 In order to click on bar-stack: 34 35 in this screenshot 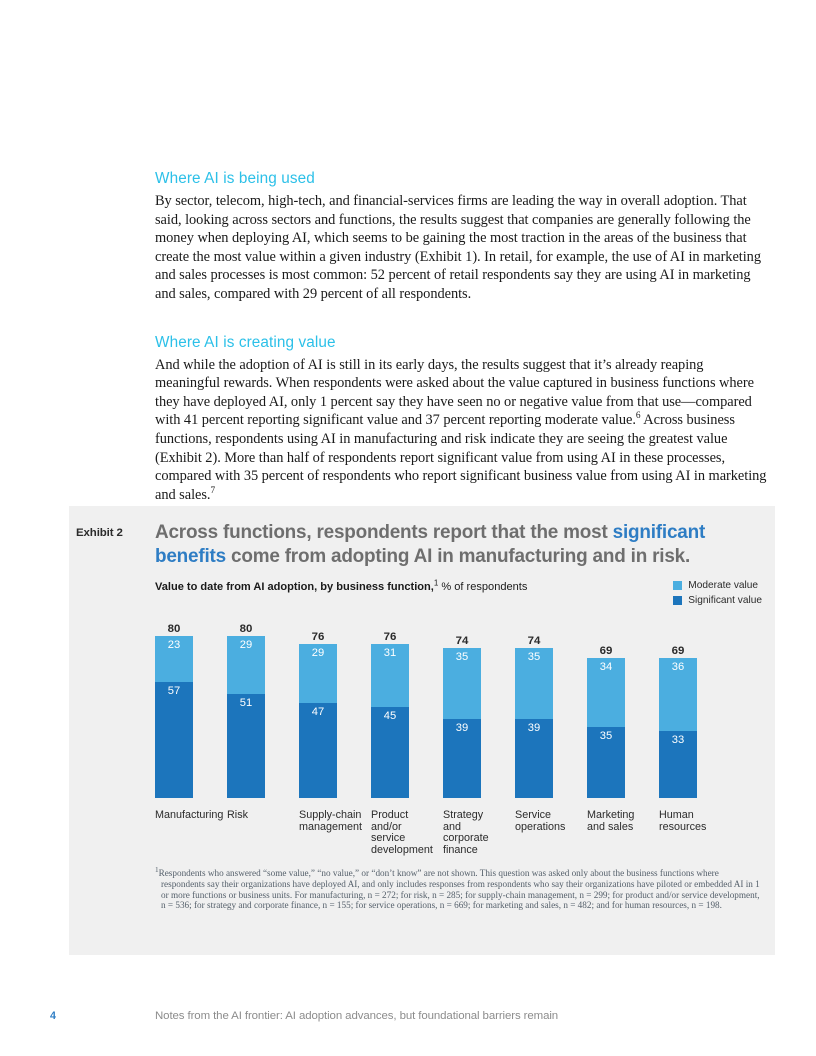, I will do `click(606, 727)`.